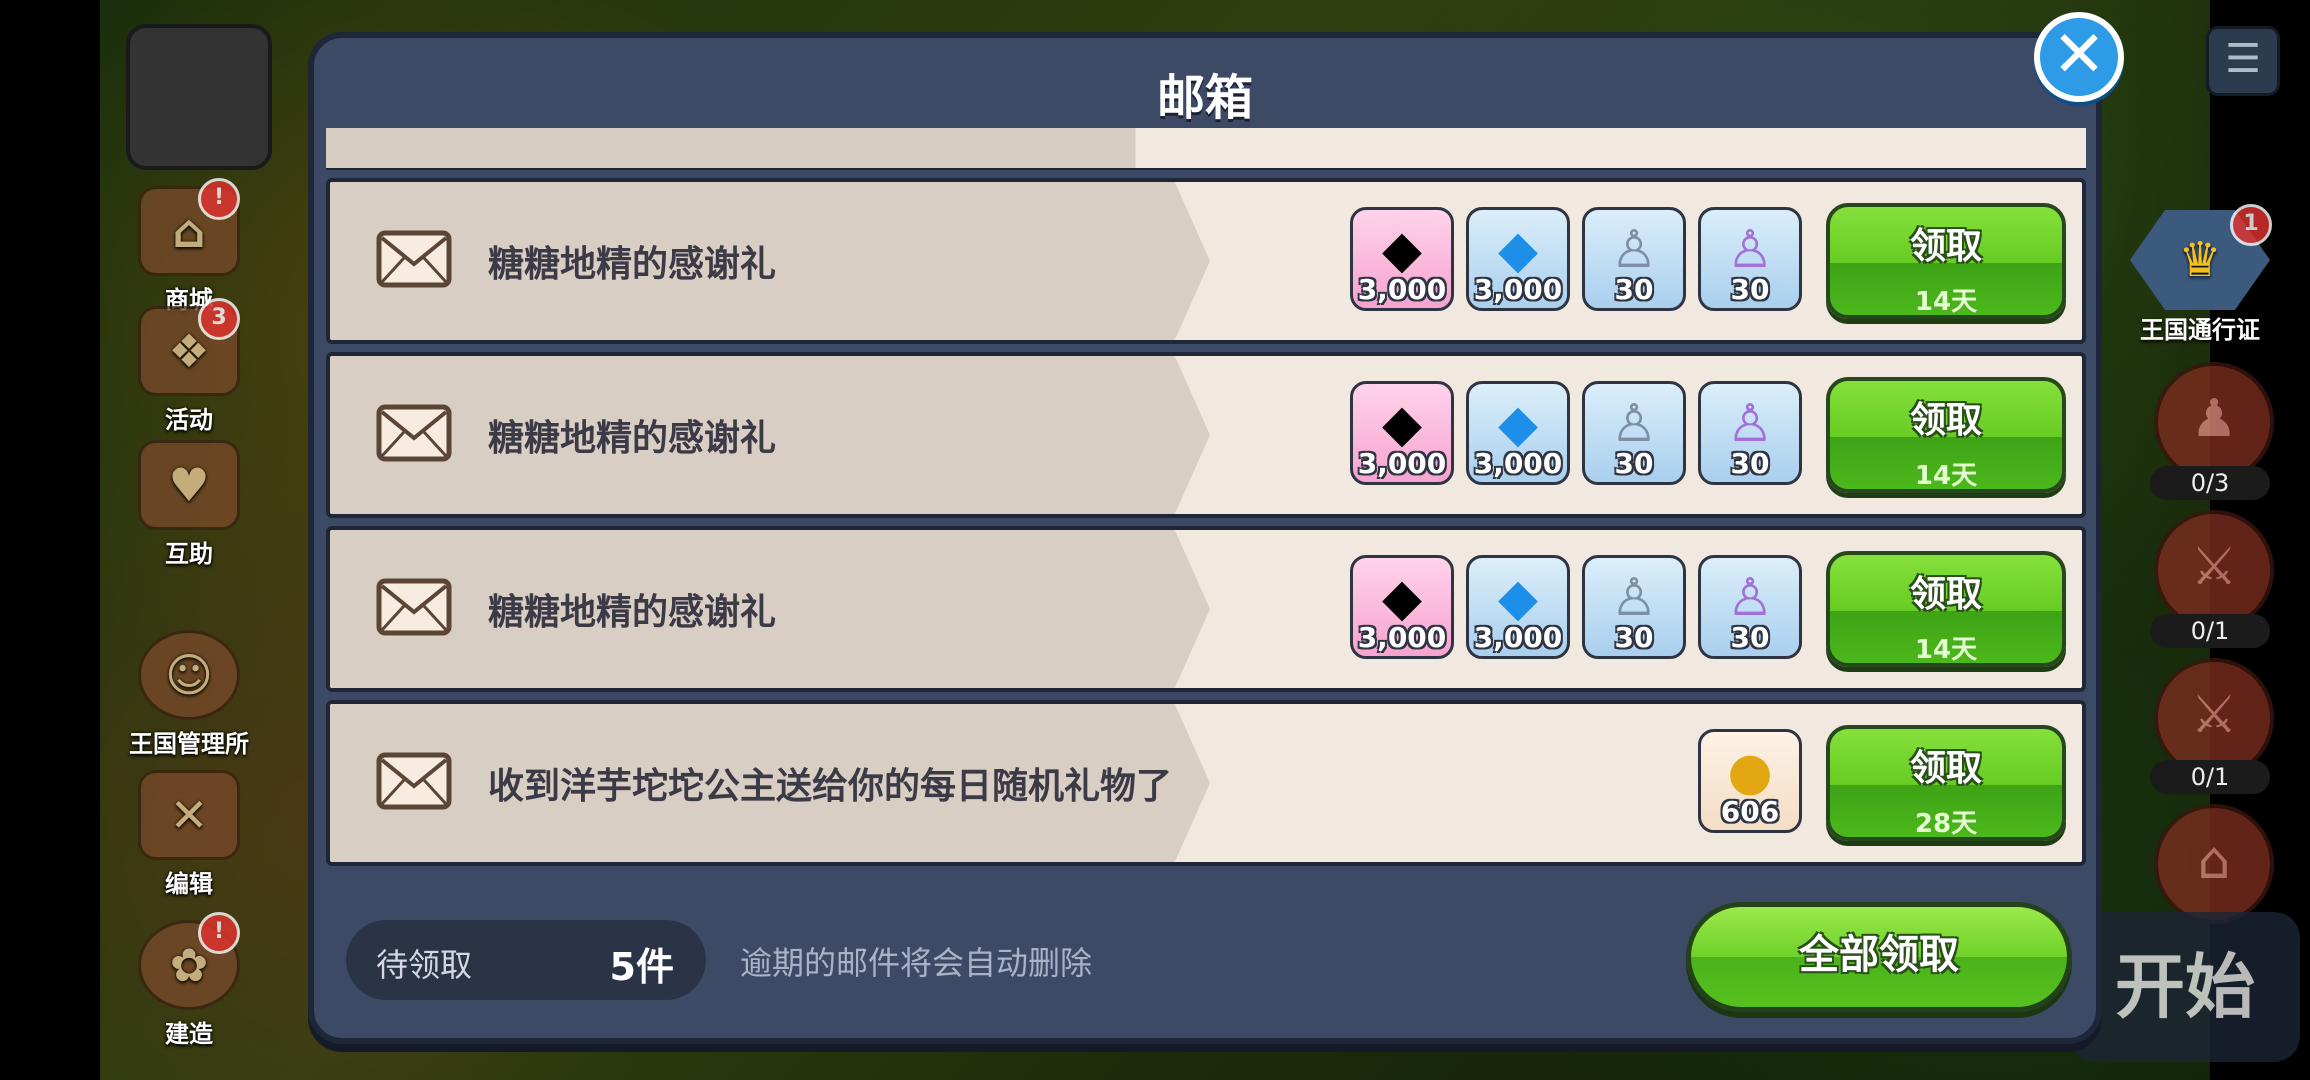 The height and width of the screenshot is (1080, 2310). Describe the element at coordinates (189, 980) in the screenshot. I see `sidebar-build-button: ✿ ! 建造` at that location.